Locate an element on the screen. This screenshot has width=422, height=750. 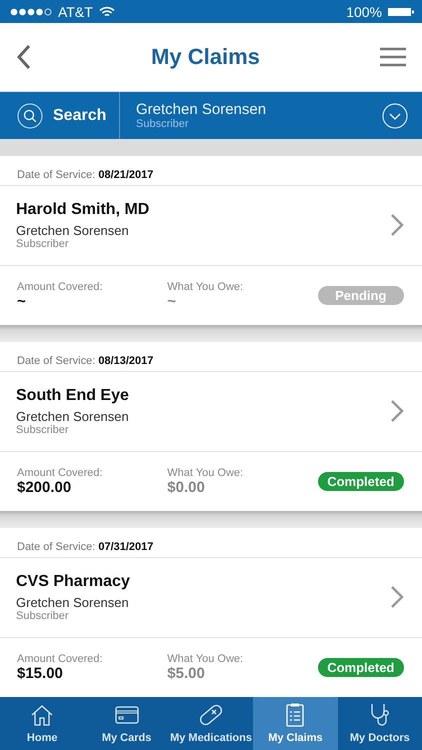
service-date: Date of Service: 07/31/2017 is located at coordinates (85, 546).